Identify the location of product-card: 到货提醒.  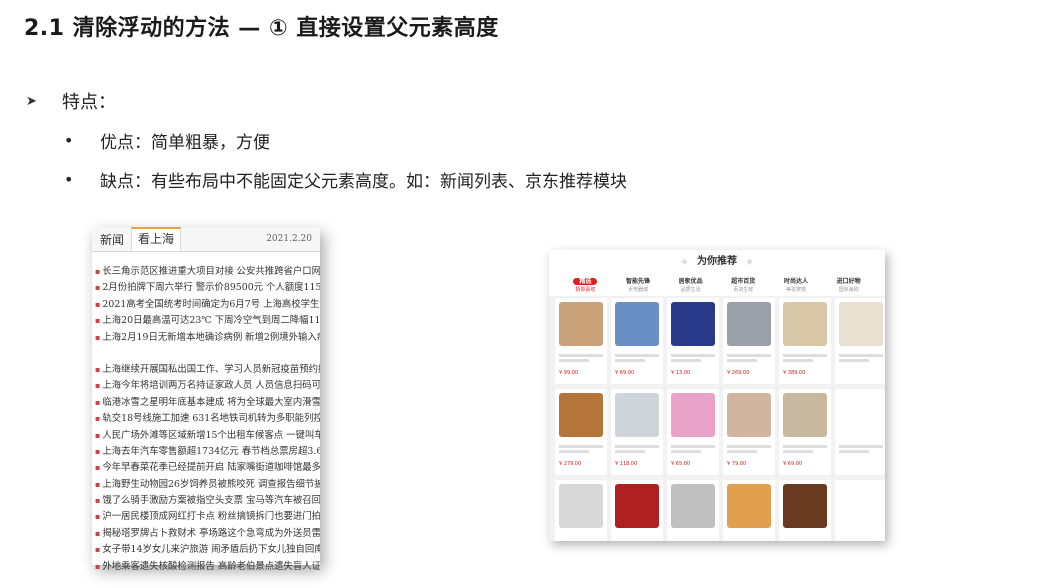
(581, 510).